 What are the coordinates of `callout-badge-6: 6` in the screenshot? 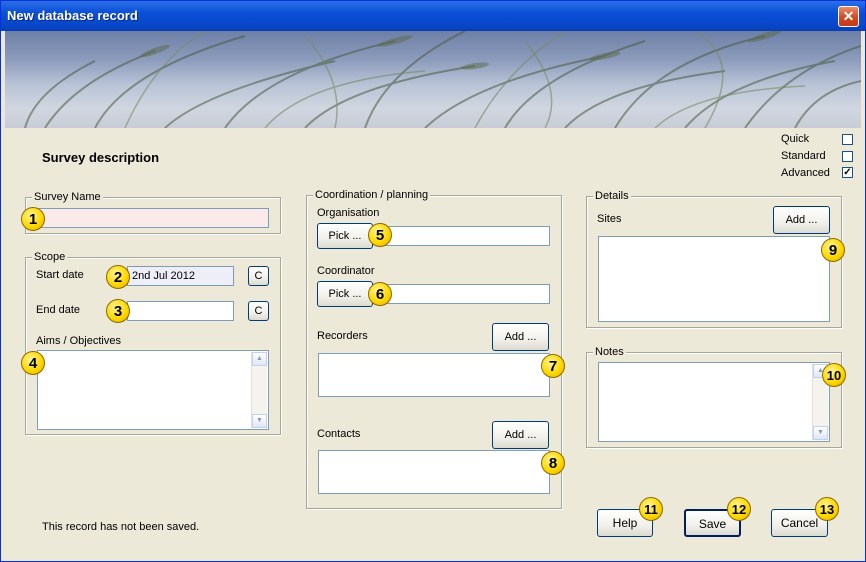 It's located at (380, 294).